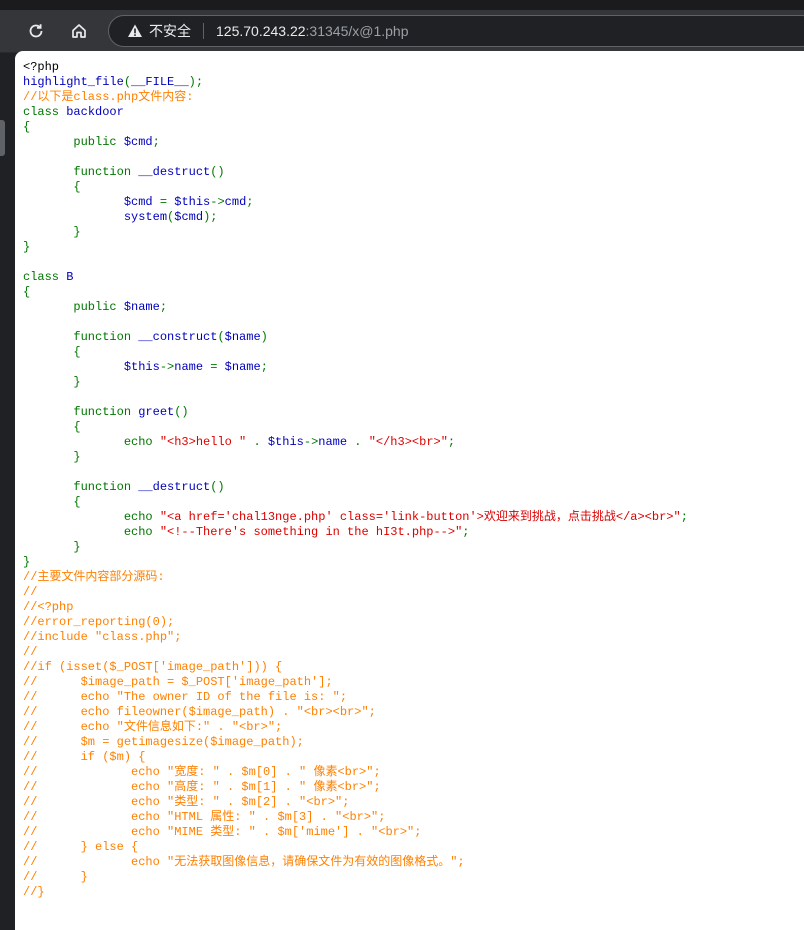 The width and height of the screenshot is (804, 930). I want to click on code-line: // } else {, so click(413, 847).